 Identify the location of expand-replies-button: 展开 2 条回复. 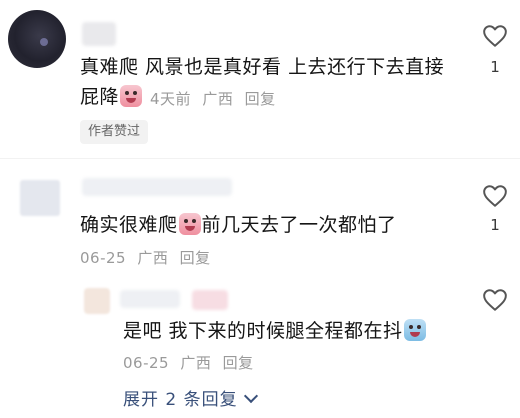
(190, 397).